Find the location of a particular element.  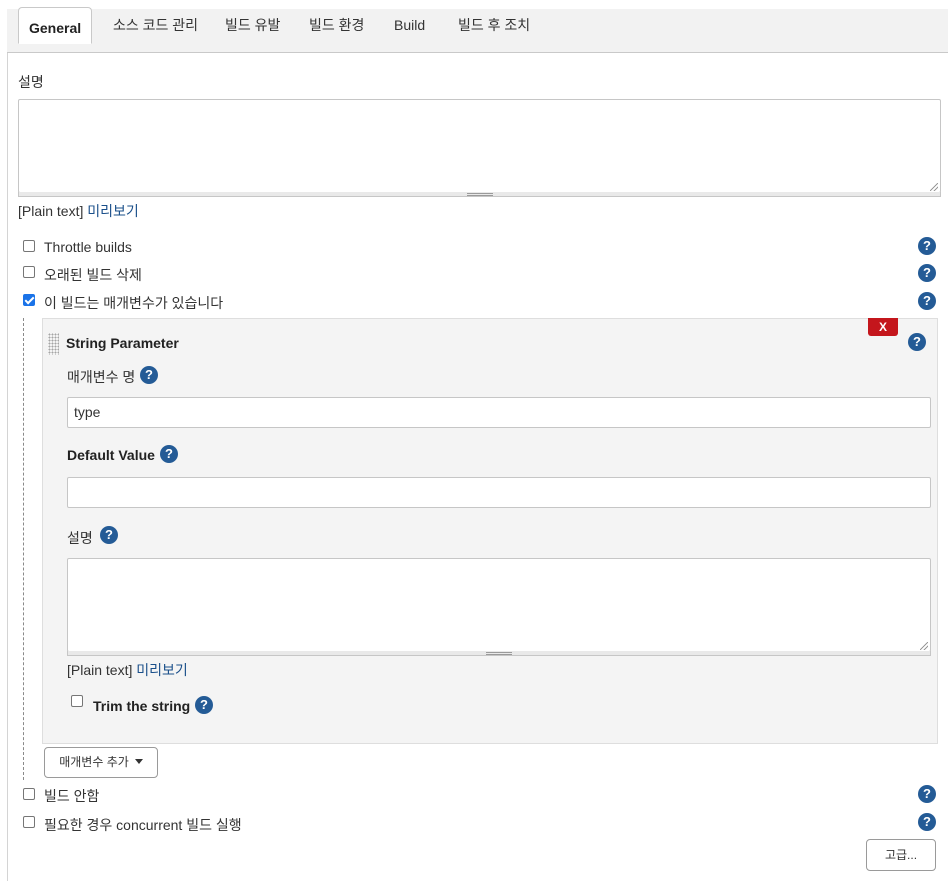

tab-scm: 소스 코드 관리 is located at coordinates (155, 25).